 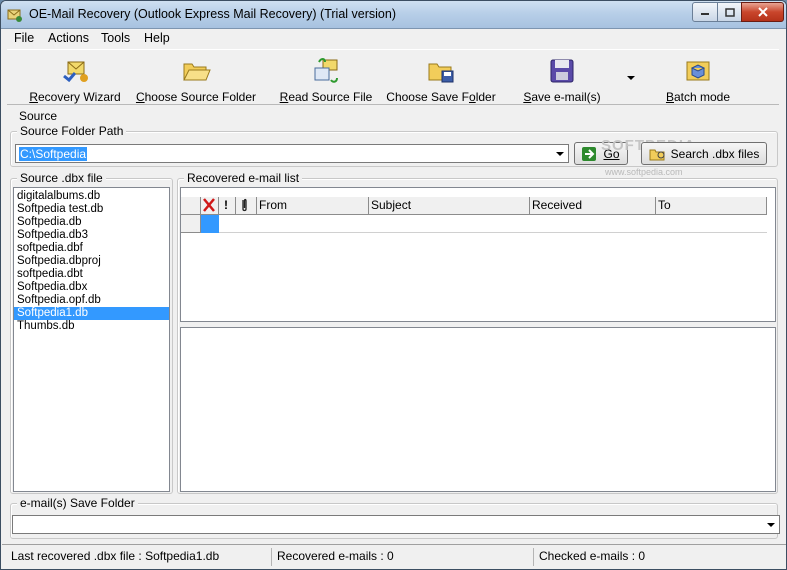 I want to click on read-file-icon, so click(x=326, y=70).